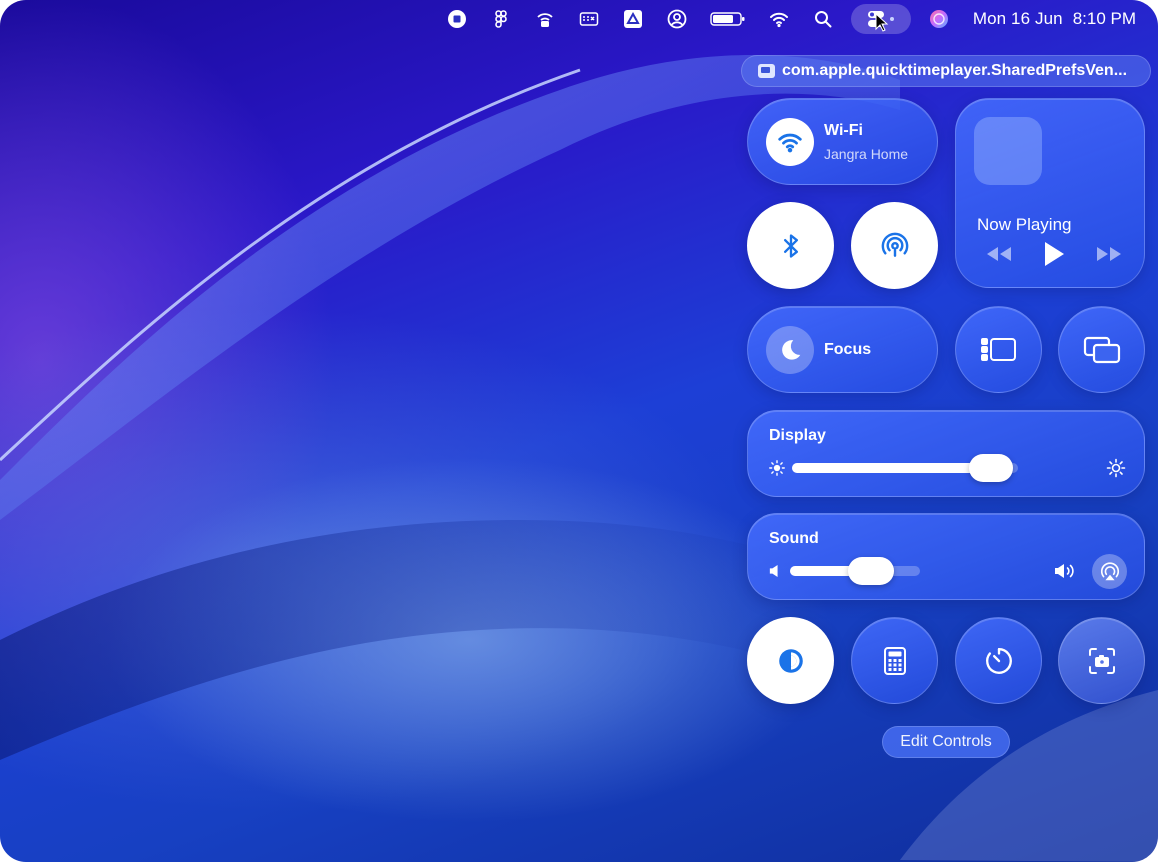 The width and height of the screenshot is (1158, 862). I want to click on airdrop-button, so click(894, 245).